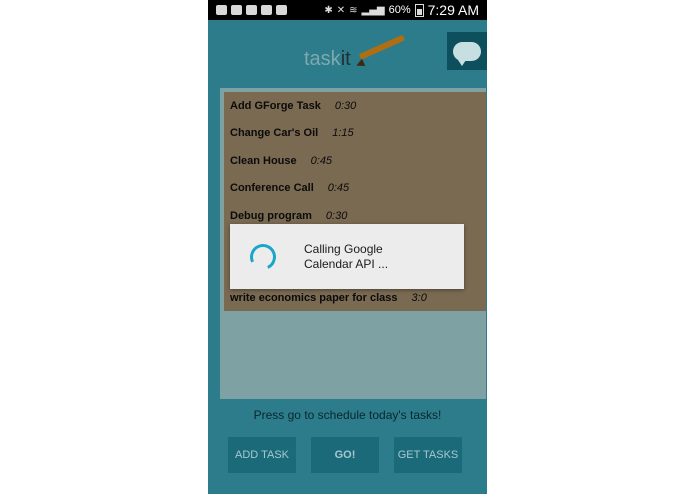 This screenshot has width=695, height=494. I want to click on alarm-icon, so click(236, 10).